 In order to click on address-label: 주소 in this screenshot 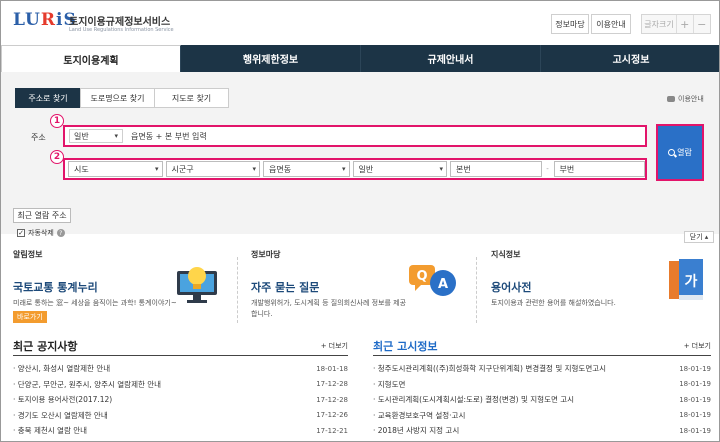, I will do `click(38, 137)`.